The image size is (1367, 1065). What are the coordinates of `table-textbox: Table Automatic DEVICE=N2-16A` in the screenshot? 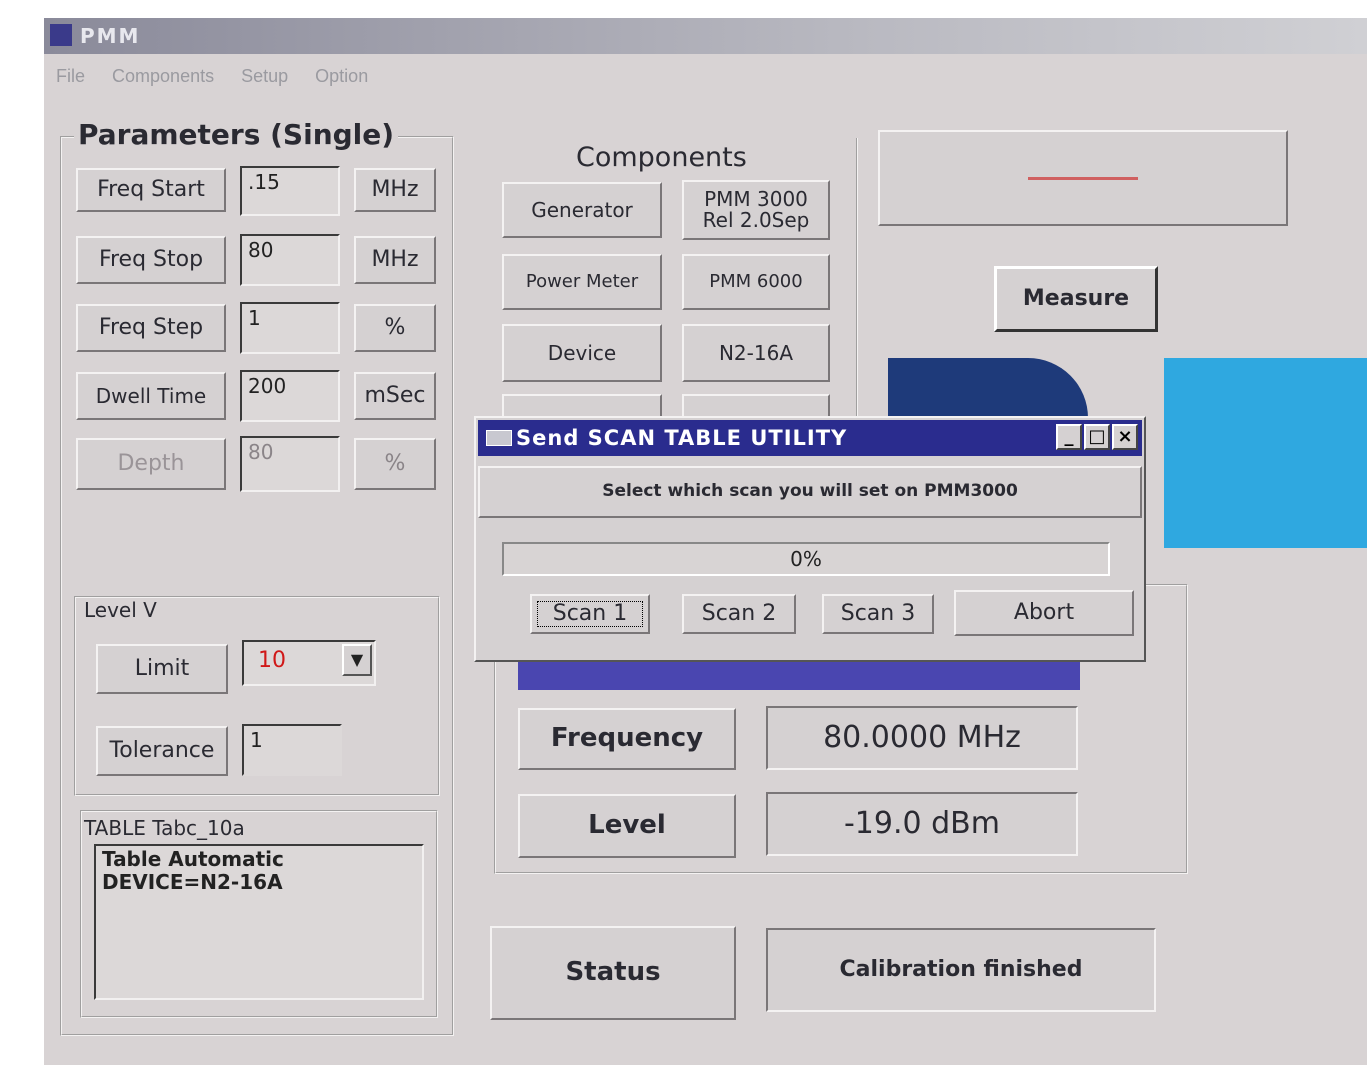 It's located at (259, 922).